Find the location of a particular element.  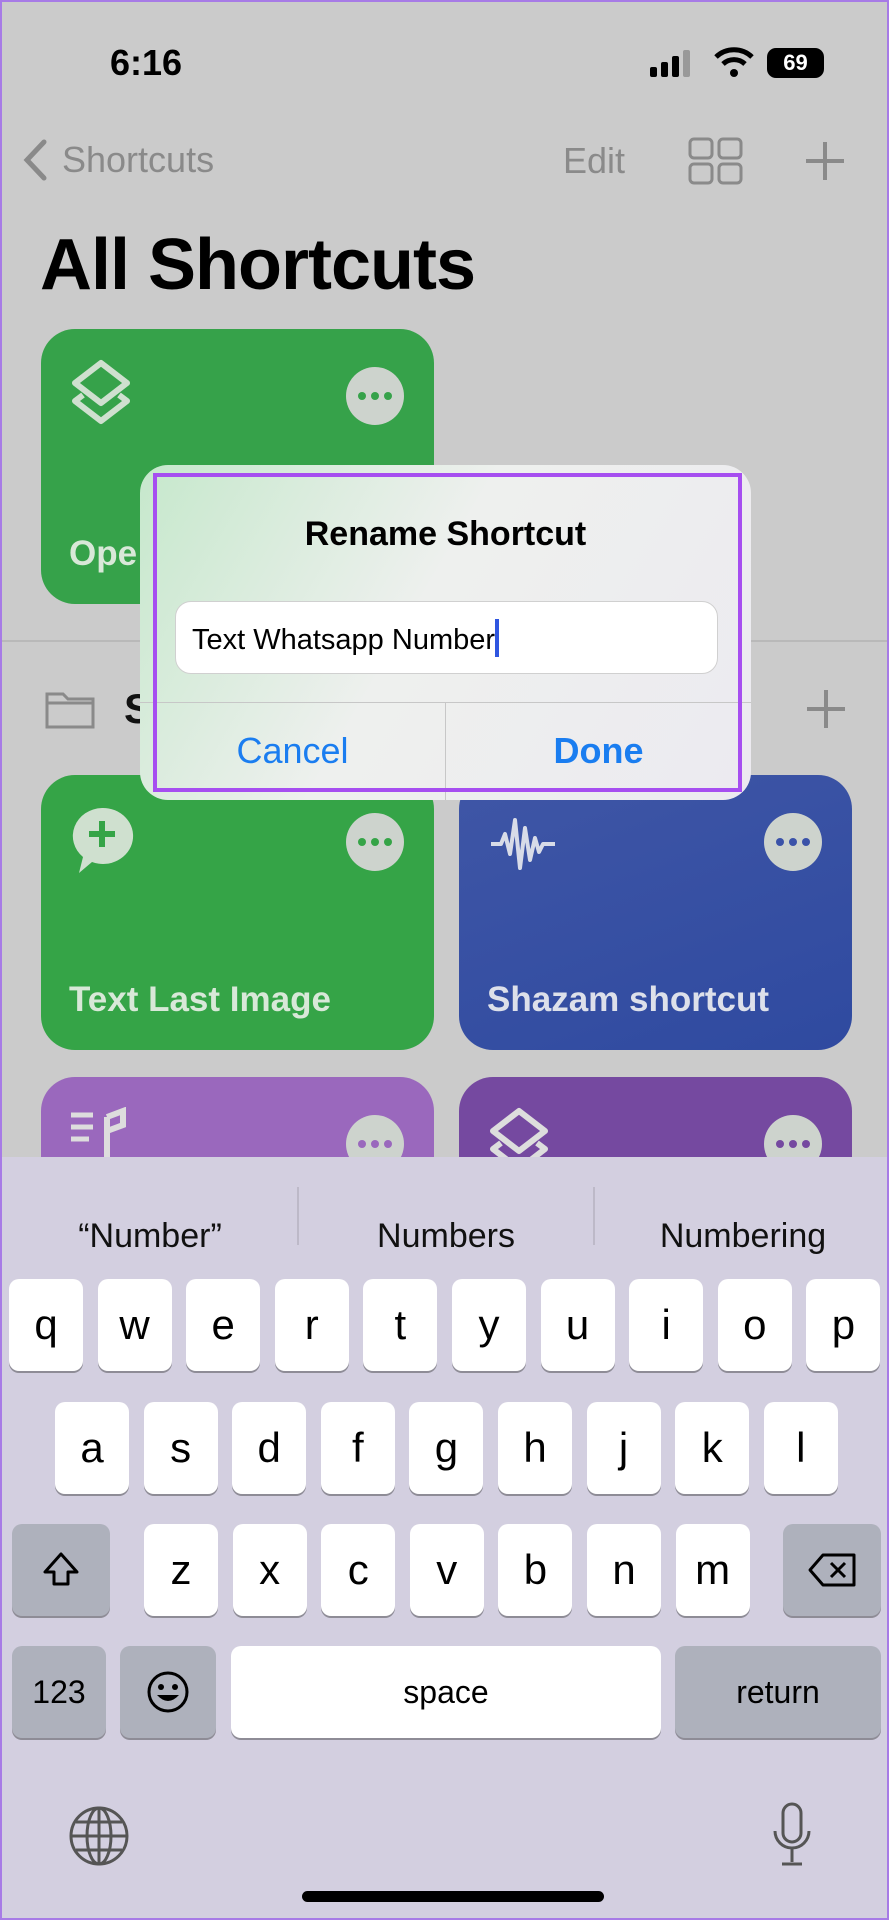

key-j: j is located at coordinates (623, 1448).